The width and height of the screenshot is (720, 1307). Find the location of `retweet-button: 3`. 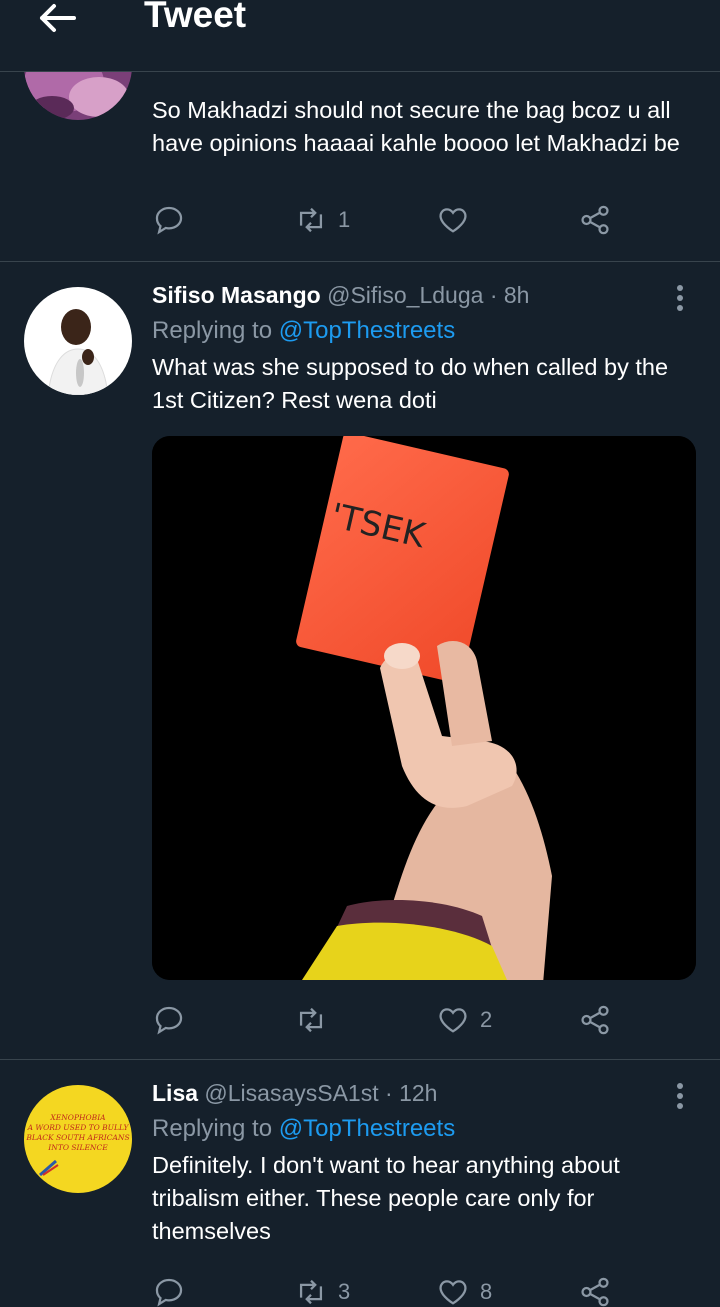

retweet-button: 3 is located at coordinates (322, 1289).